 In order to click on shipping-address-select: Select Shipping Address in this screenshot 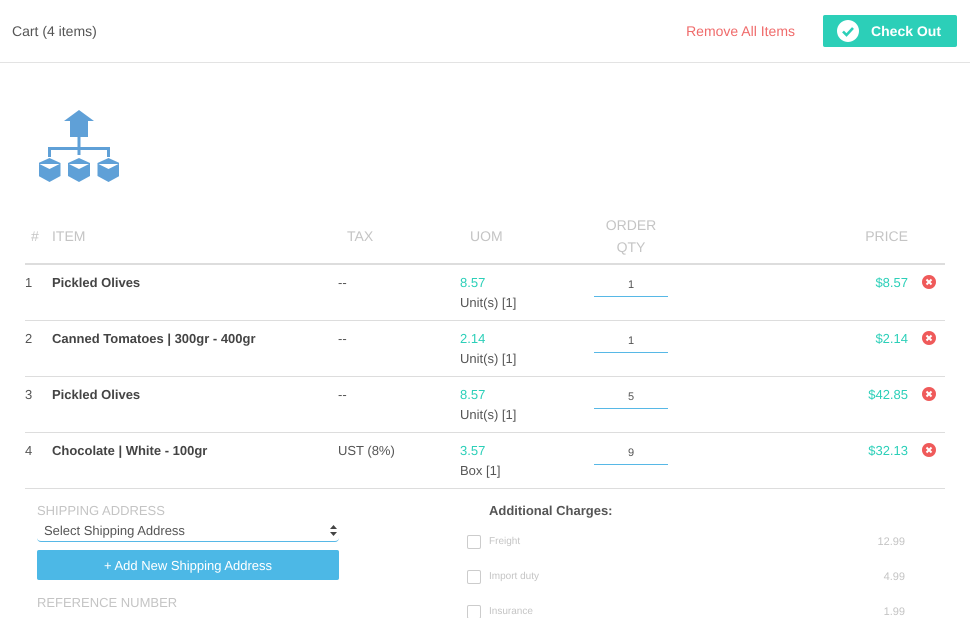, I will do `click(188, 531)`.